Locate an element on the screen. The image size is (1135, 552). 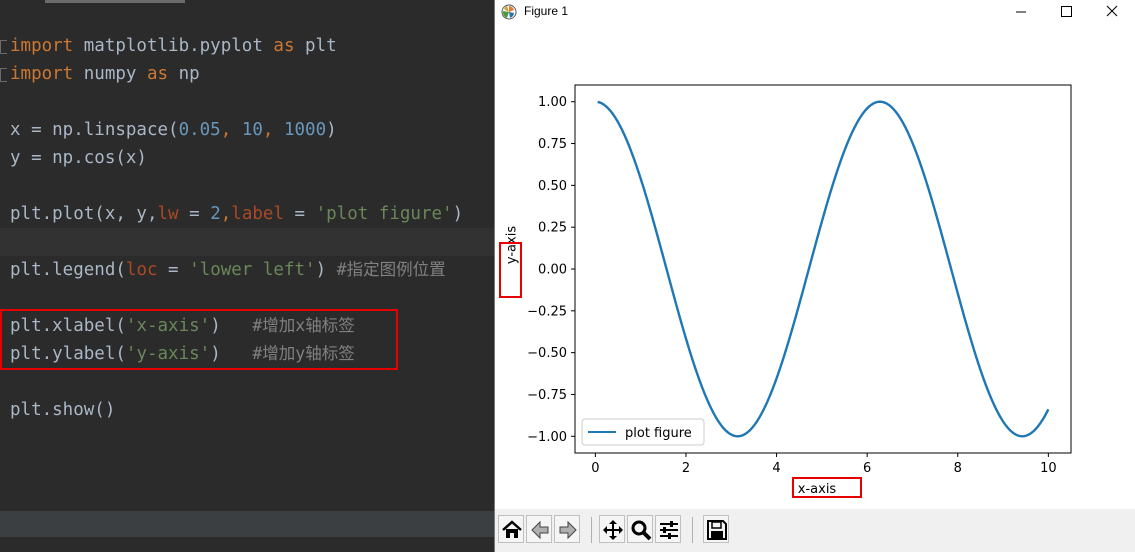
configure-subplots-icon is located at coordinates (669, 530).